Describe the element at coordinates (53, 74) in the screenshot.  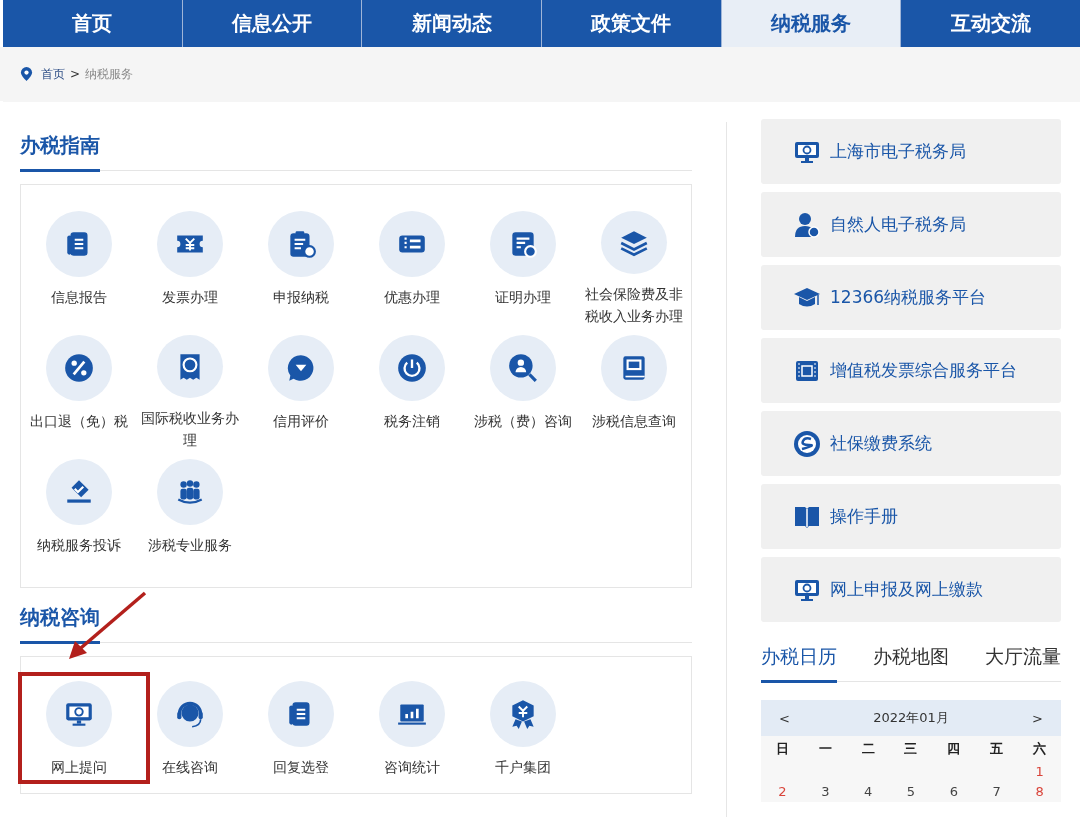
I see `breadcrumb-link: 首页` at that location.